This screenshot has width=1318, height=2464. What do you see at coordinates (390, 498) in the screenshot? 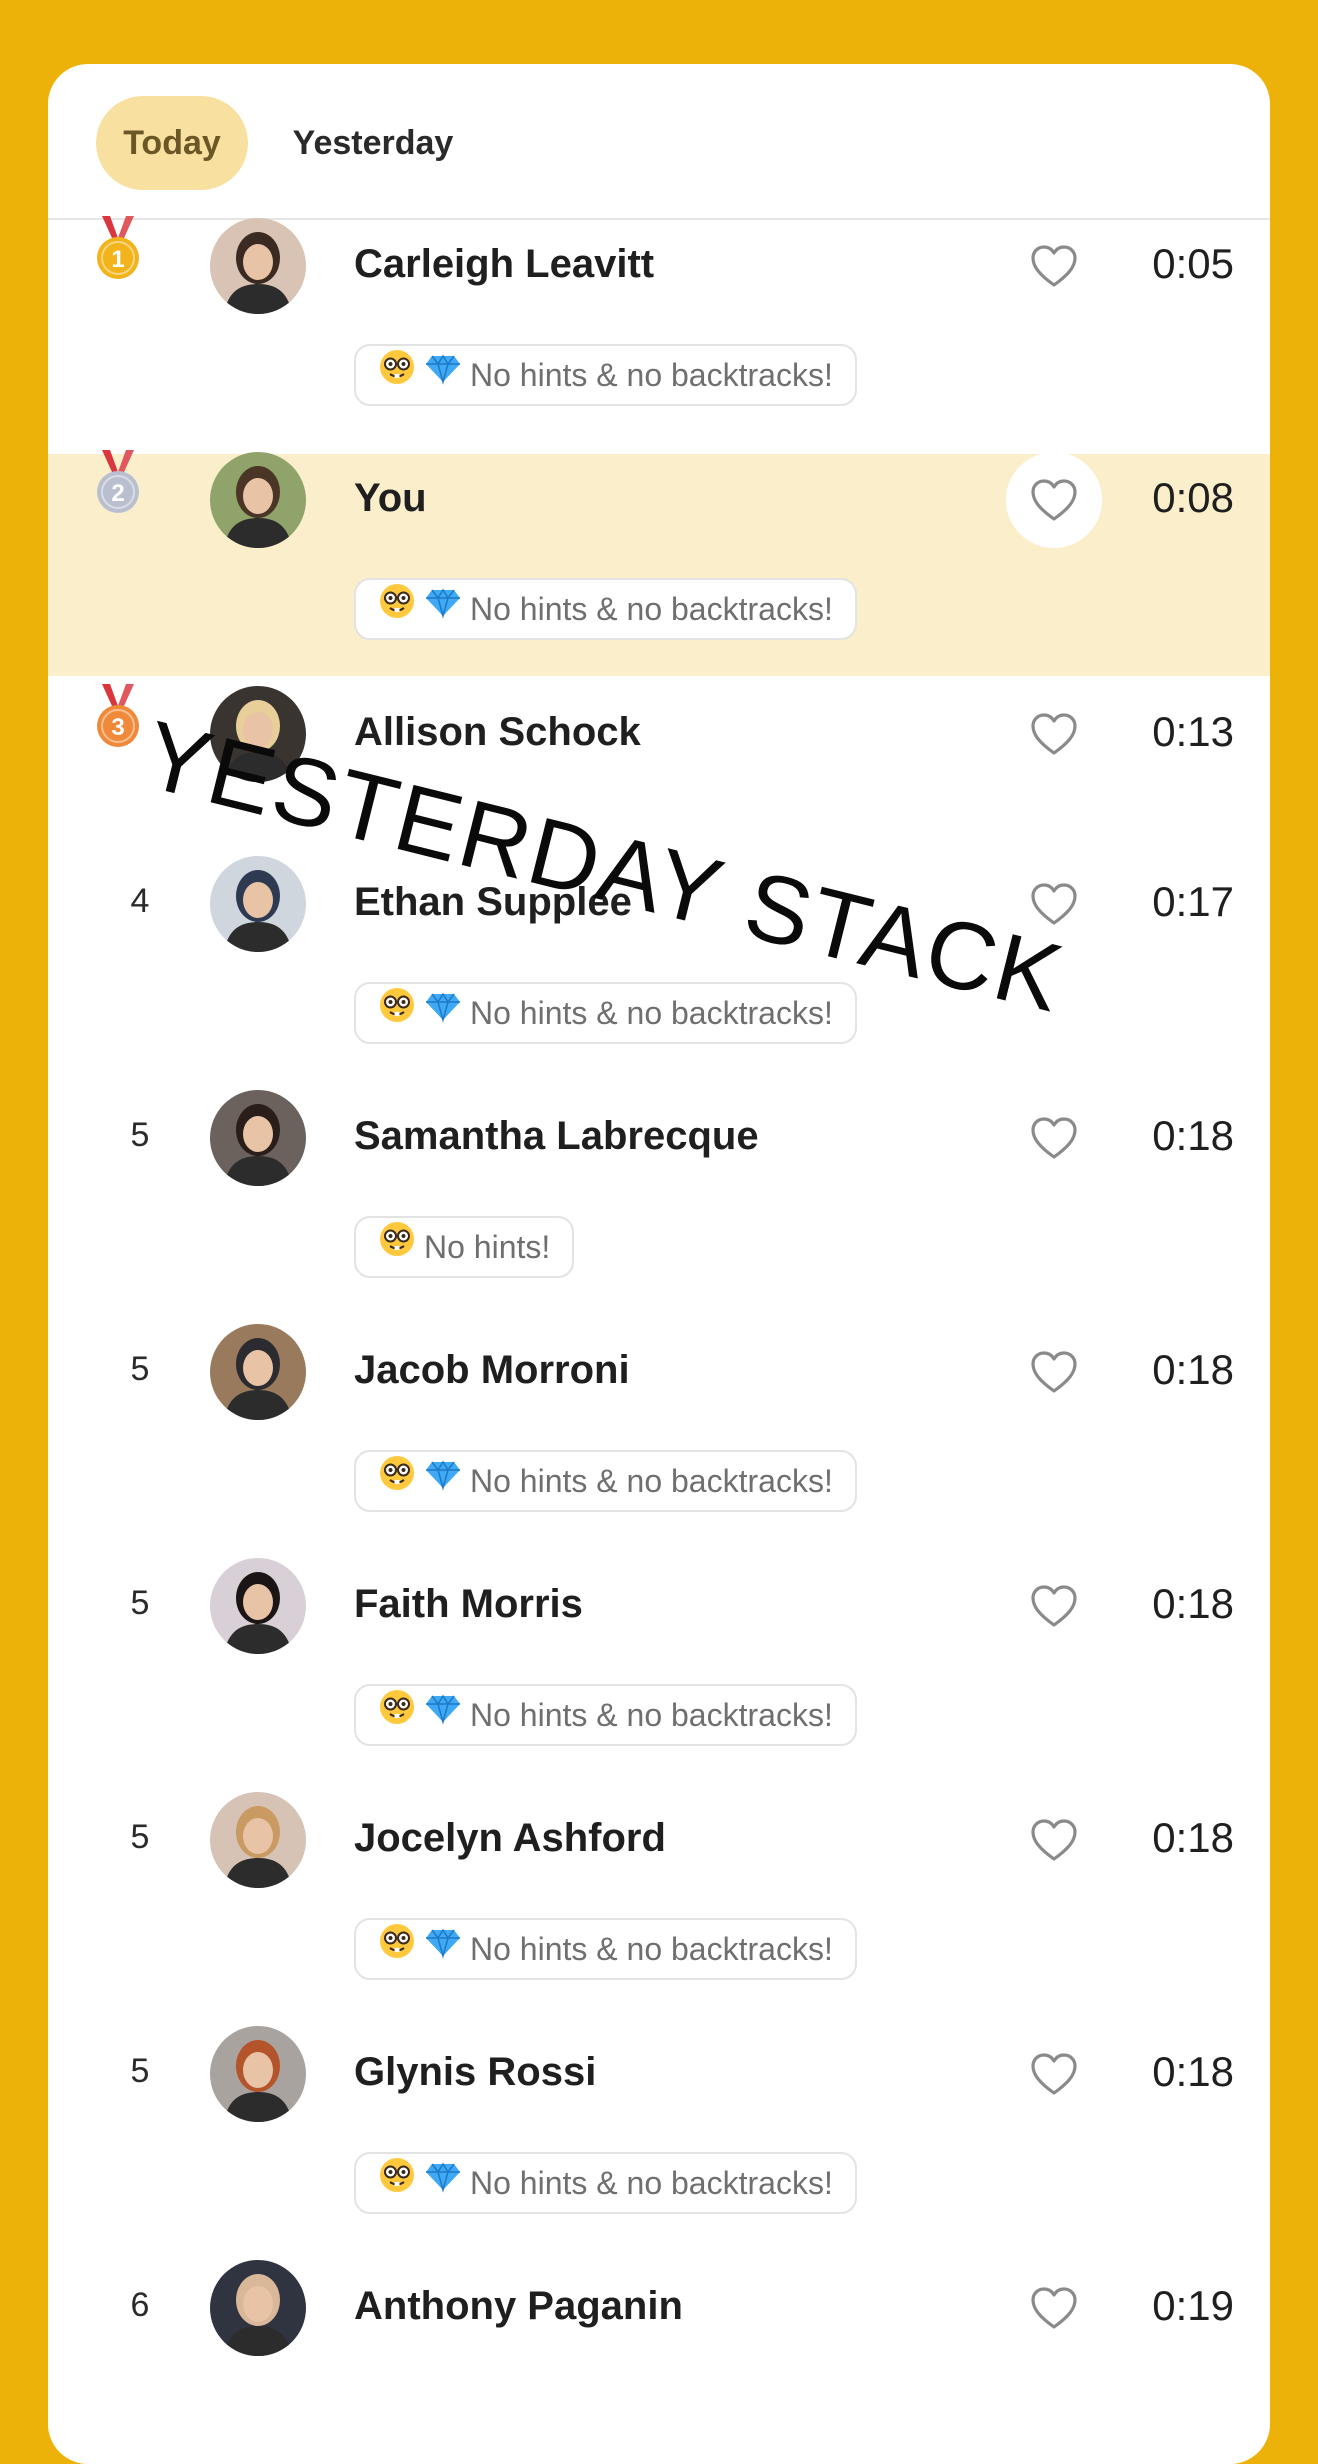
I see `player-name: You` at bounding box center [390, 498].